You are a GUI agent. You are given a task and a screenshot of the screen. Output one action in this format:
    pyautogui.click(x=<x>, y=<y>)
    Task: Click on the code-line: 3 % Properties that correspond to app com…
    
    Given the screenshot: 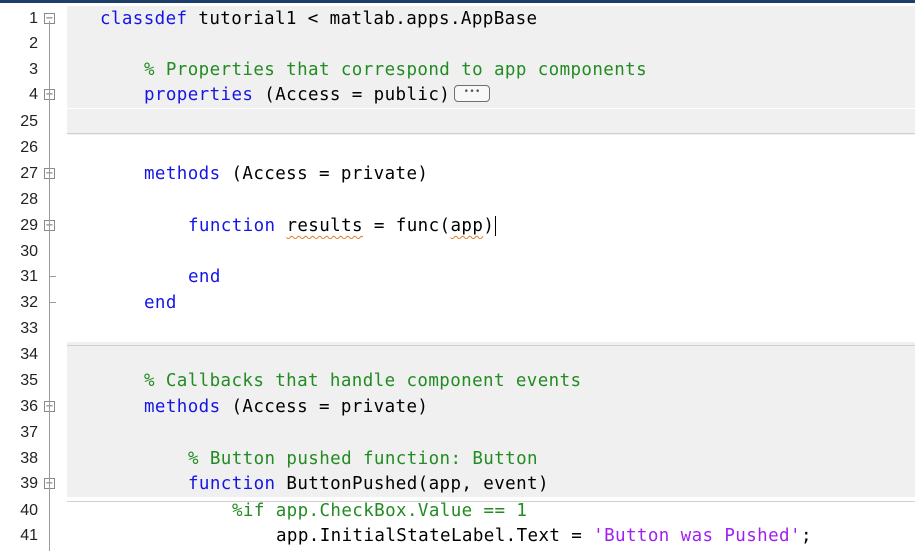 What is the action you would take?
    pyautogui.click(x=457, y=70)
    